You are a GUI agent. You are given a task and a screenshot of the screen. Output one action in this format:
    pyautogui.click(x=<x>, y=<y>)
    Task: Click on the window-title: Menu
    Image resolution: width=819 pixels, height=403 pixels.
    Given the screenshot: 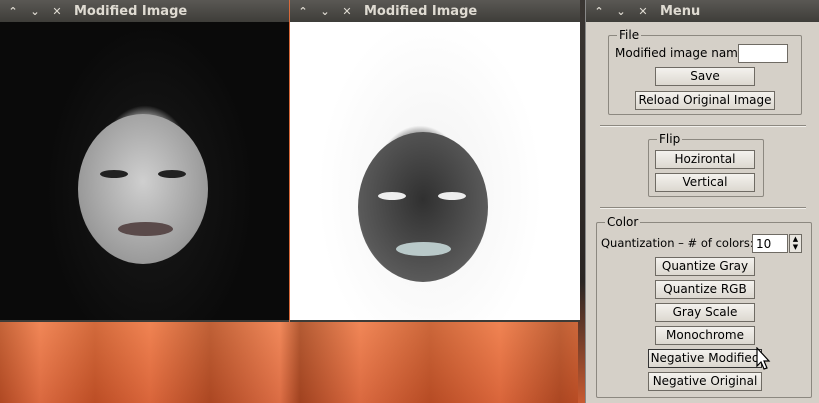 What is the action you would take?
    pyautogui.click(x=680, y=11)
    